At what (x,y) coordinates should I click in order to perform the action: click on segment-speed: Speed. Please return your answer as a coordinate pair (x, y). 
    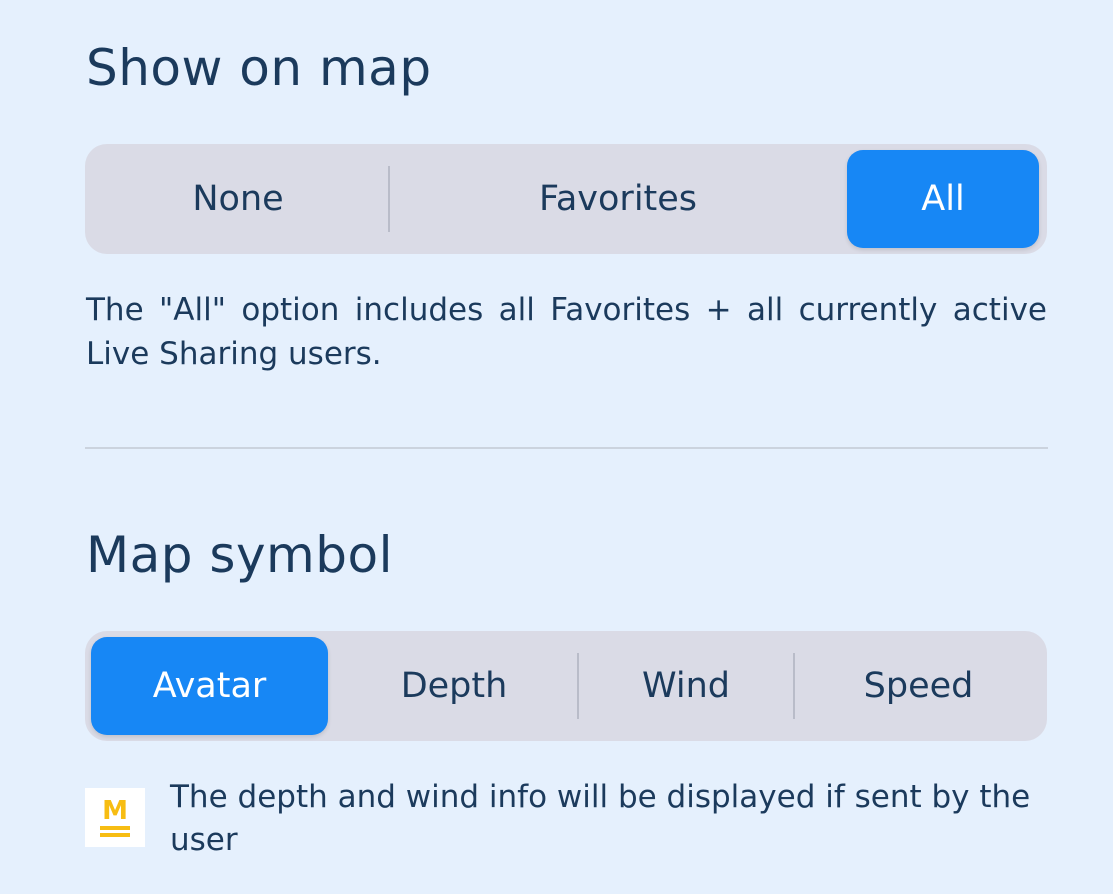
    Looking at the image, I should click on (918, 686).